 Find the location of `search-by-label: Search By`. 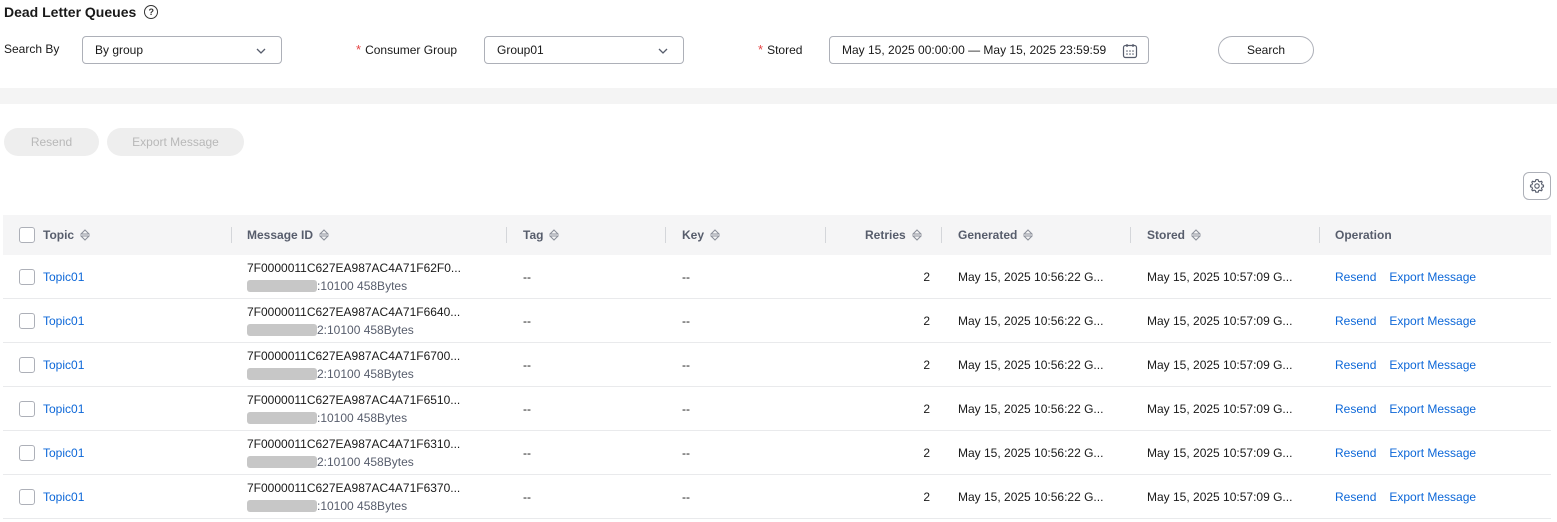

search-by-label: Search By is located at coordinates (32, 49).